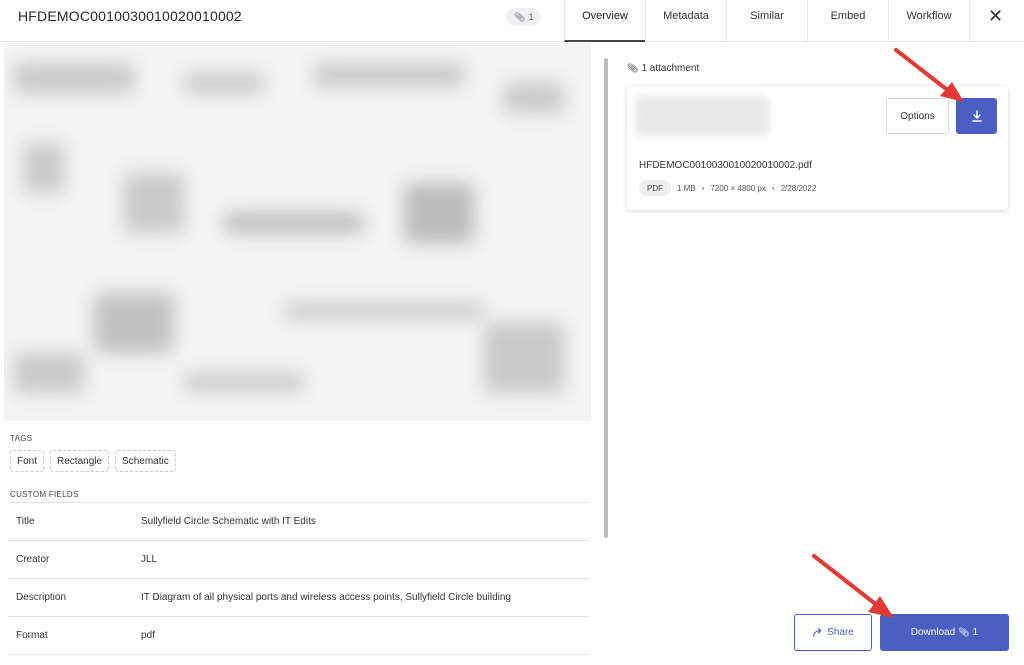 The width and height of the screenshot is (1024, 665). Describe the element at coordinates (27, 461) in the screenshot. I see `tag-chip: Font` at that location.